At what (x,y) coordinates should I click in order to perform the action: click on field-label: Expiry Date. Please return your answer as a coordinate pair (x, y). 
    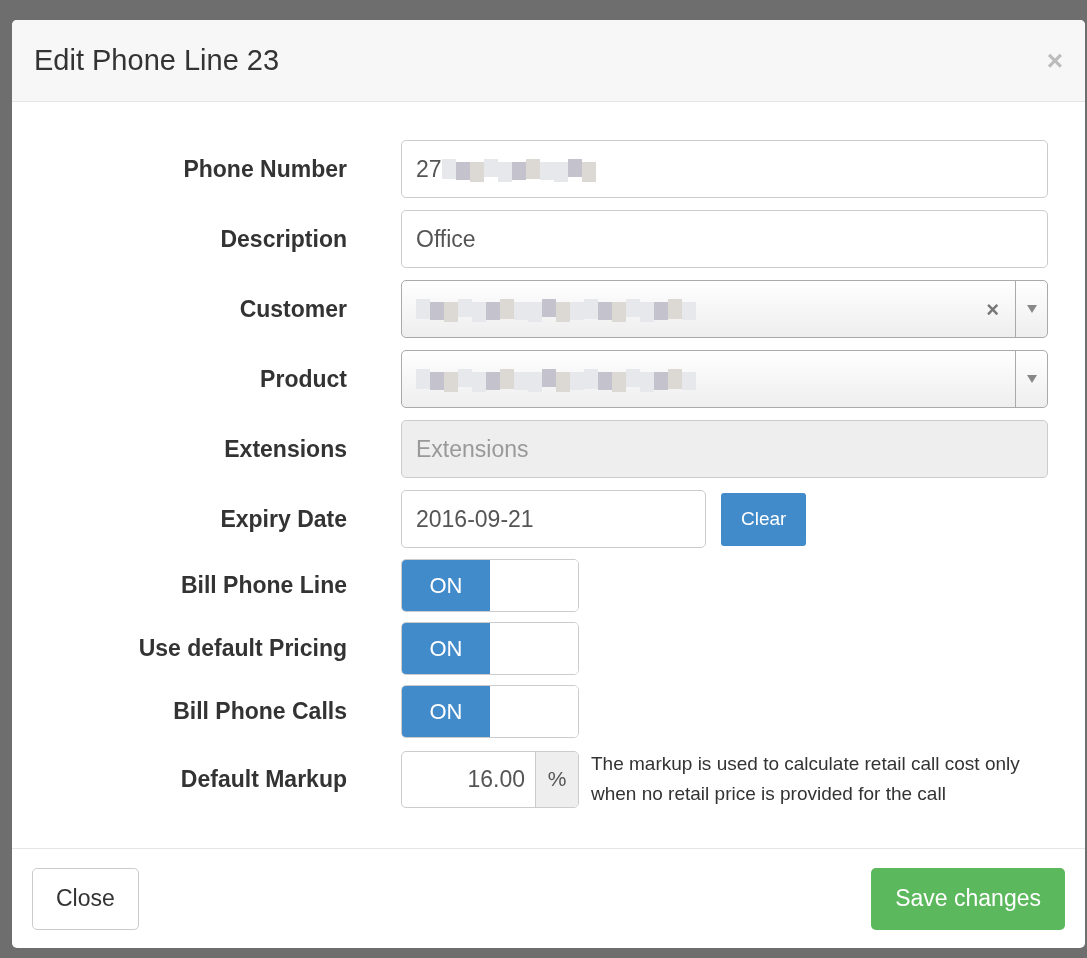
    Looking at the image, I should click on (283, 519).